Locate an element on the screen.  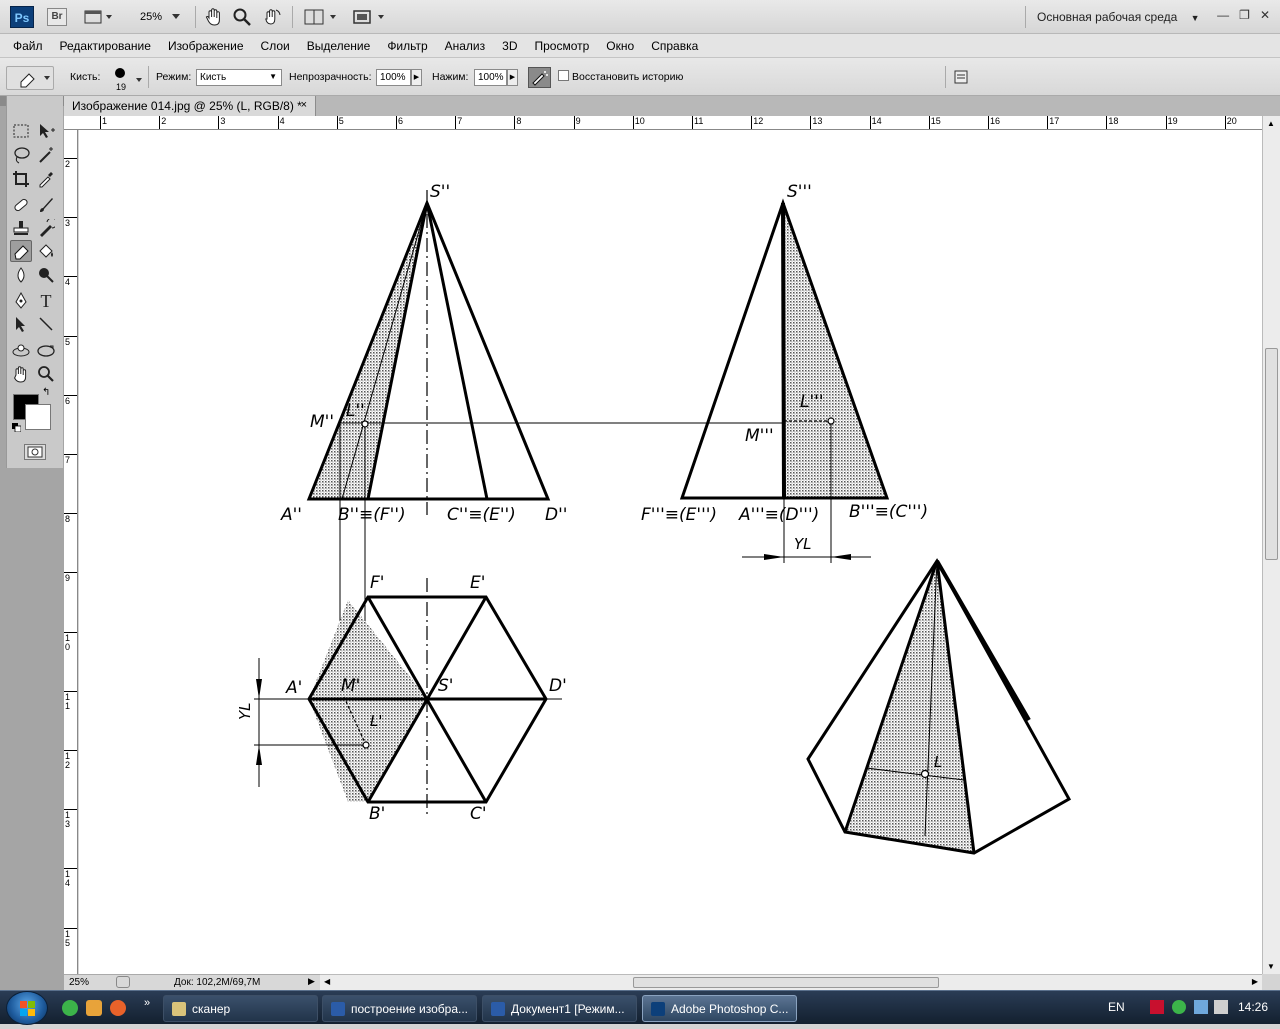
zoom-tool is located at coordinates (46, 374).